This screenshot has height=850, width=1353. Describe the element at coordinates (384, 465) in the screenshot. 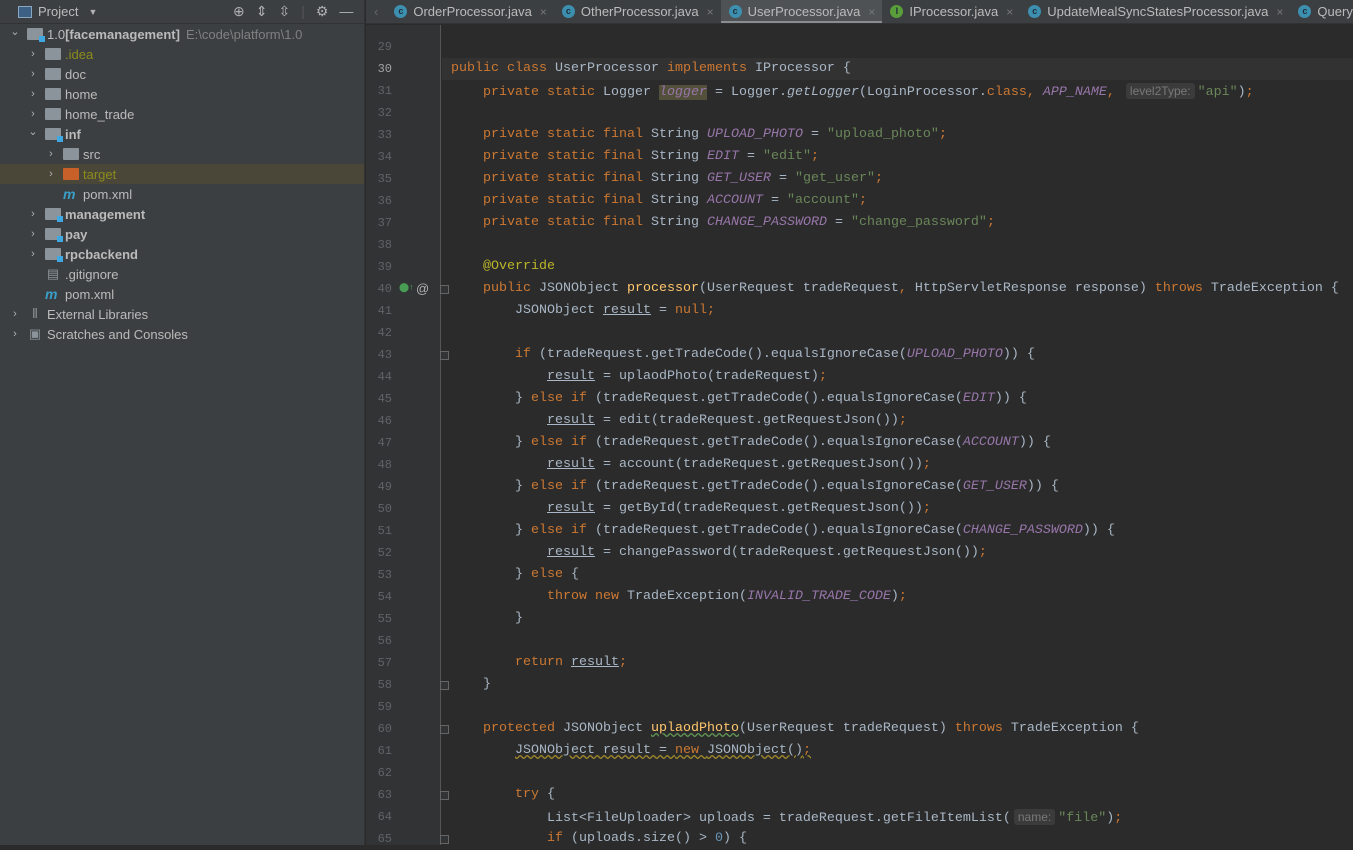

I see `line-number: 48` at that location.